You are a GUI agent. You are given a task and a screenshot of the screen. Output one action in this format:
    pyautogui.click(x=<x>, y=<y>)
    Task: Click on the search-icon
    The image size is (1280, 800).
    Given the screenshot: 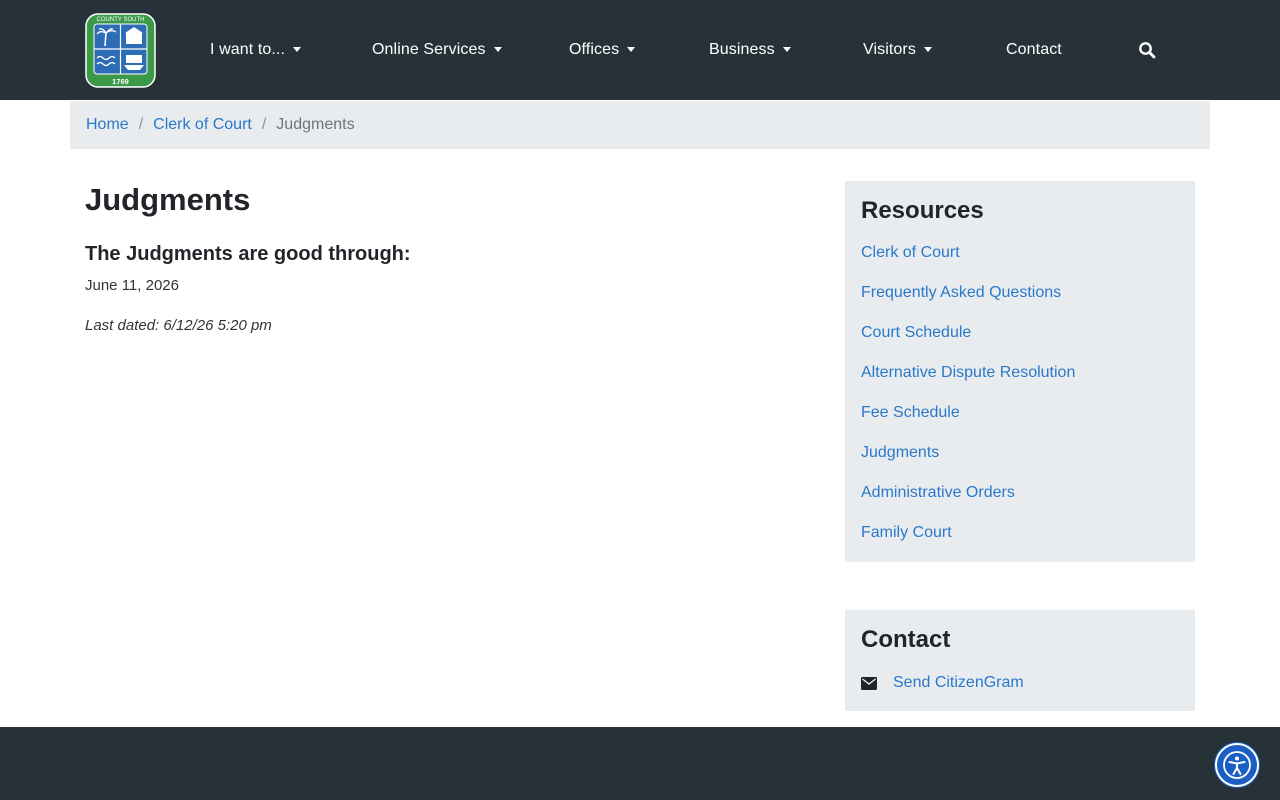 What is the action you would take?
    pyautogui.click(x=1147, y=50)
    